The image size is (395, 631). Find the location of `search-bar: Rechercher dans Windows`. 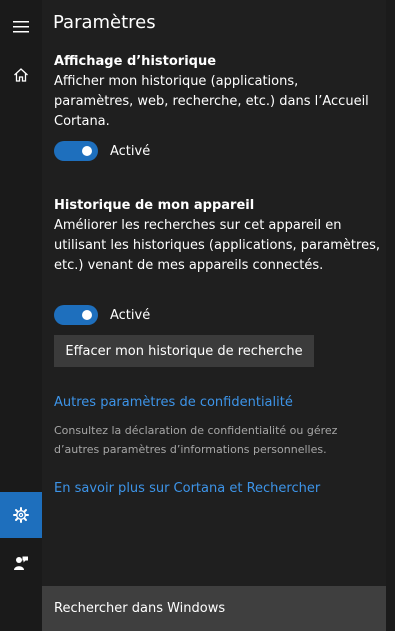

search-bar: Rechercher dans Windows is located at coordinates (214, 608).